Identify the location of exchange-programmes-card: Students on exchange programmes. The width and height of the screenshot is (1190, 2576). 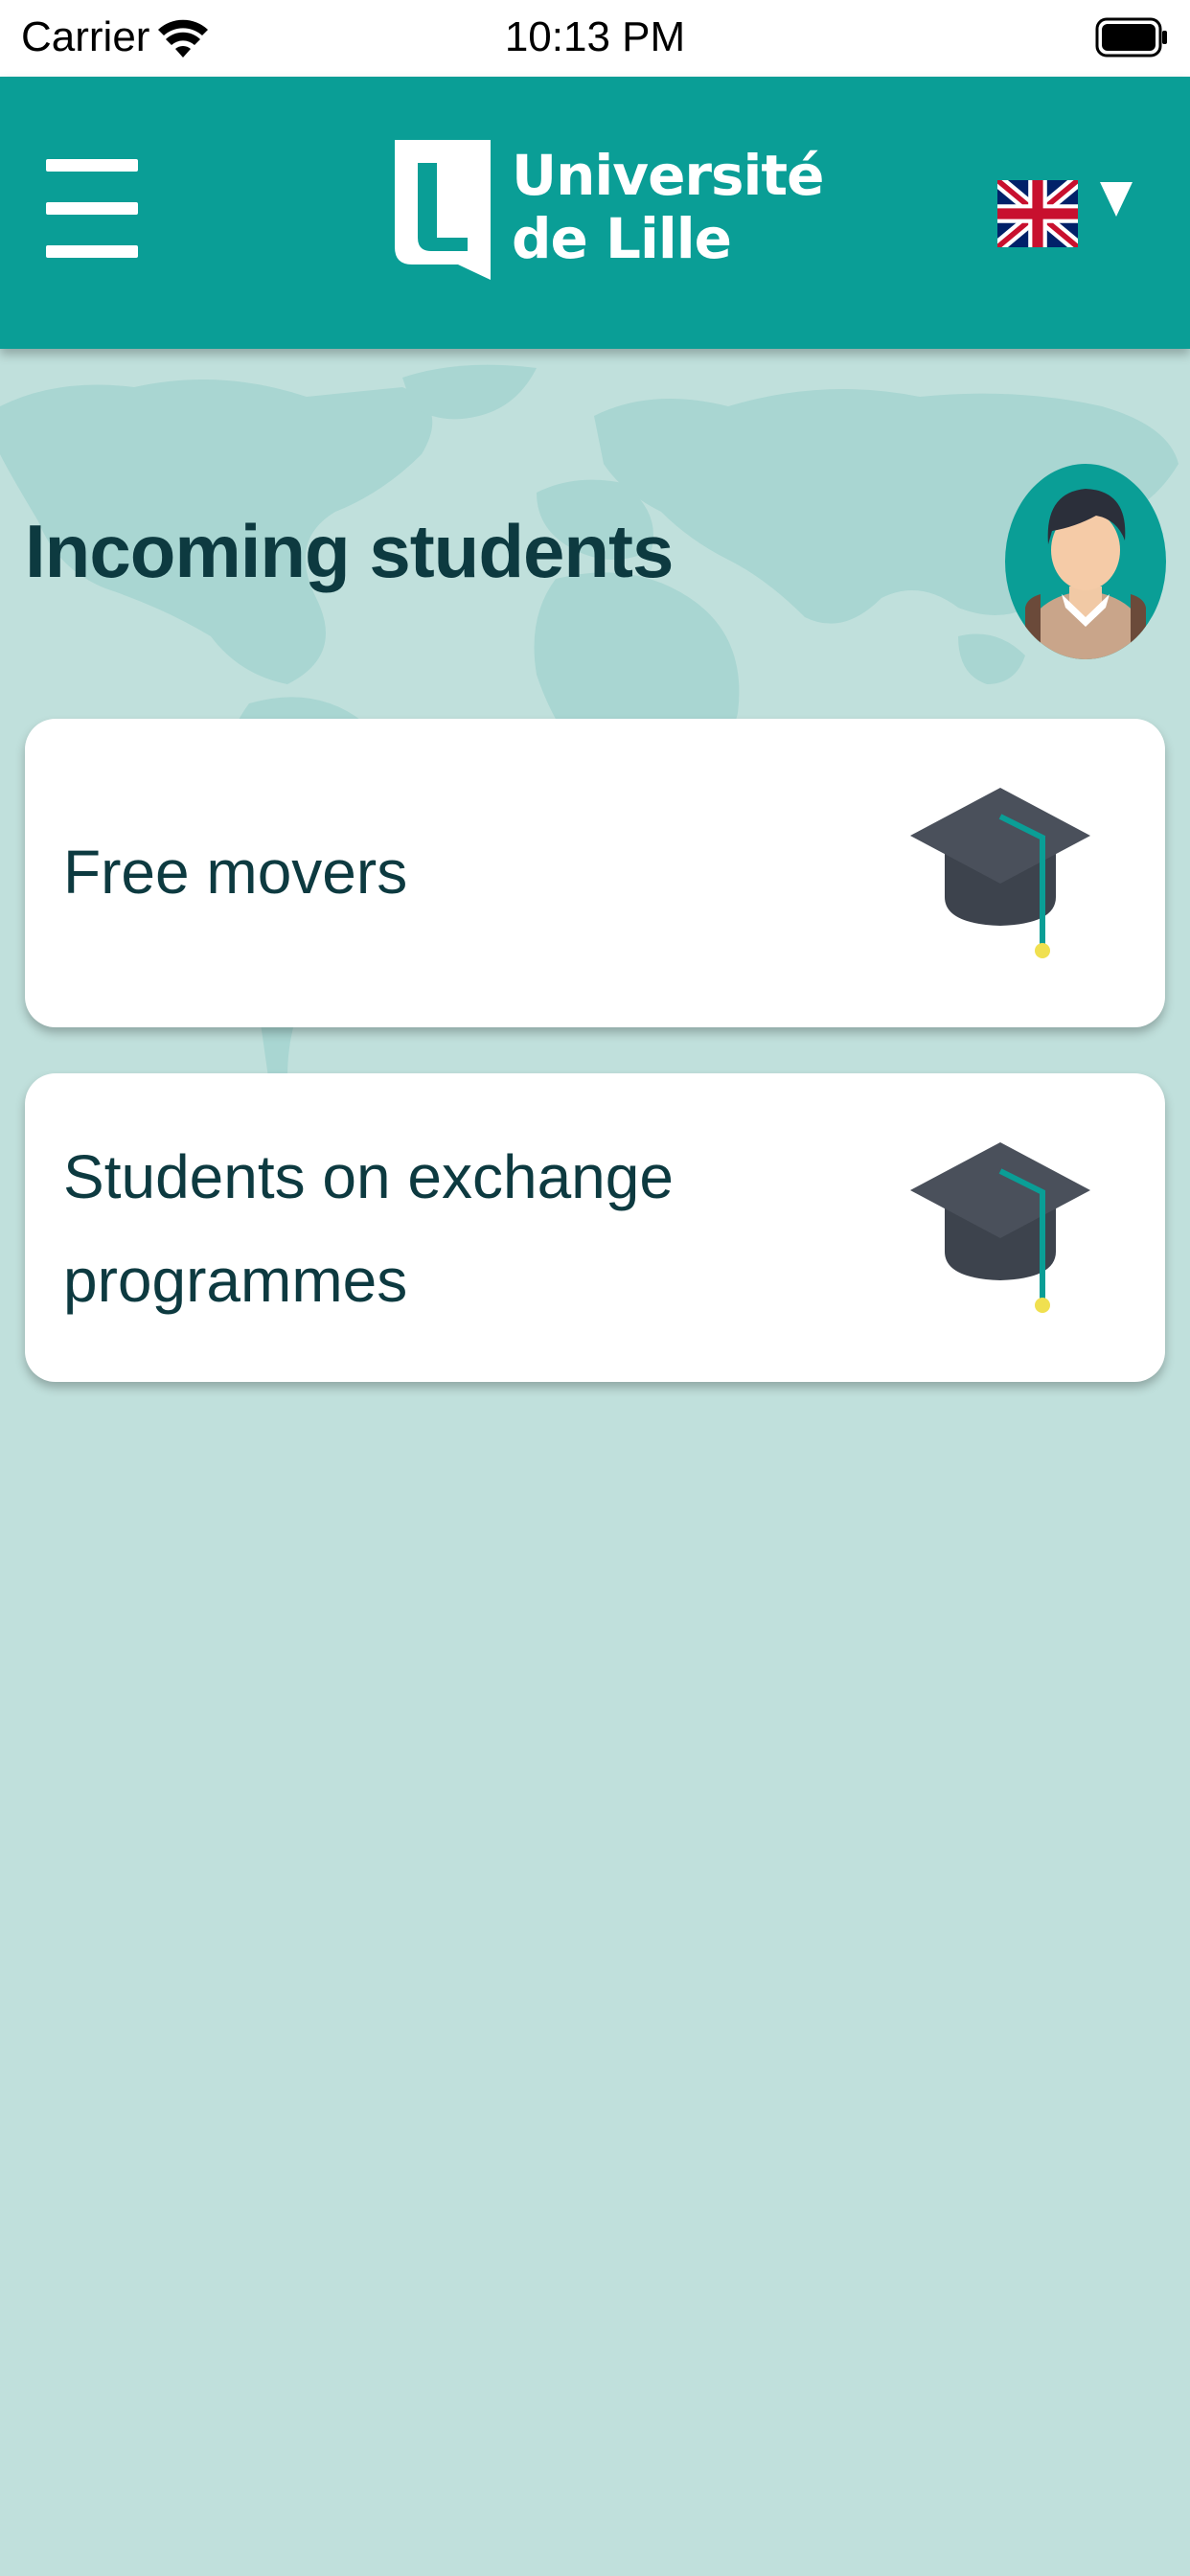
(595, 1227).